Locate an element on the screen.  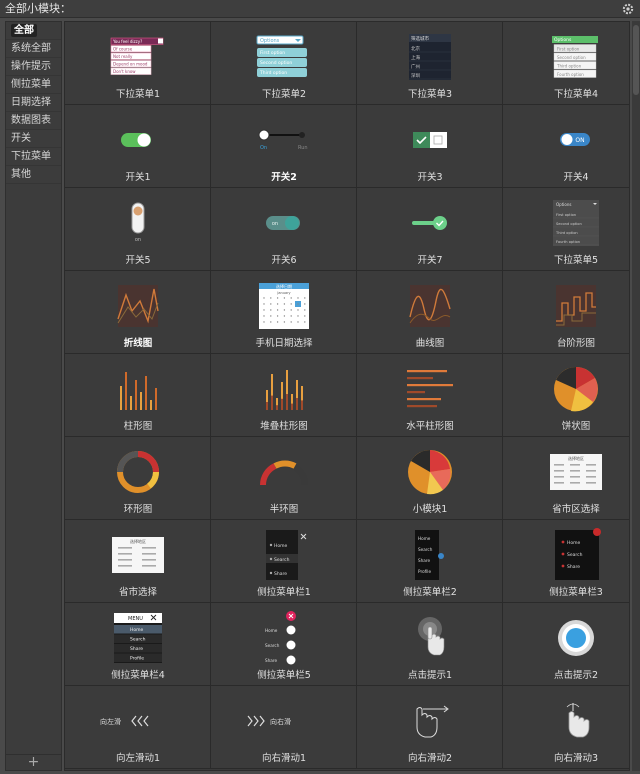
module-card: 折线图 is located at coordinates (138, 312).